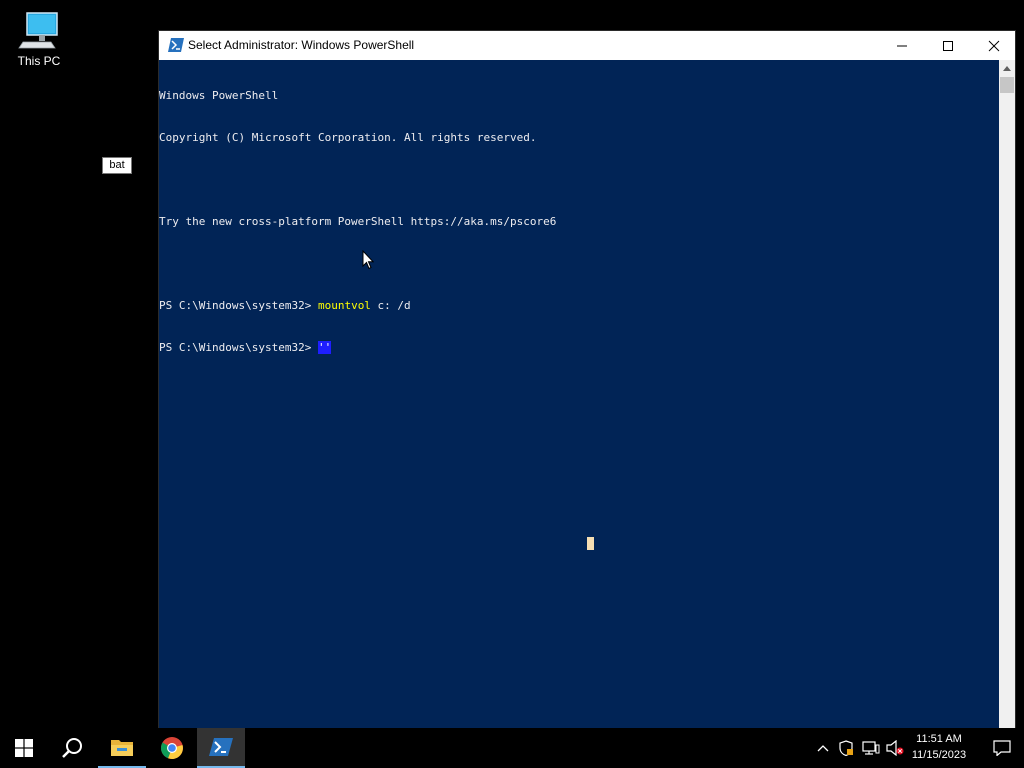  I want to click on action-center-button, so click(1002, 748).